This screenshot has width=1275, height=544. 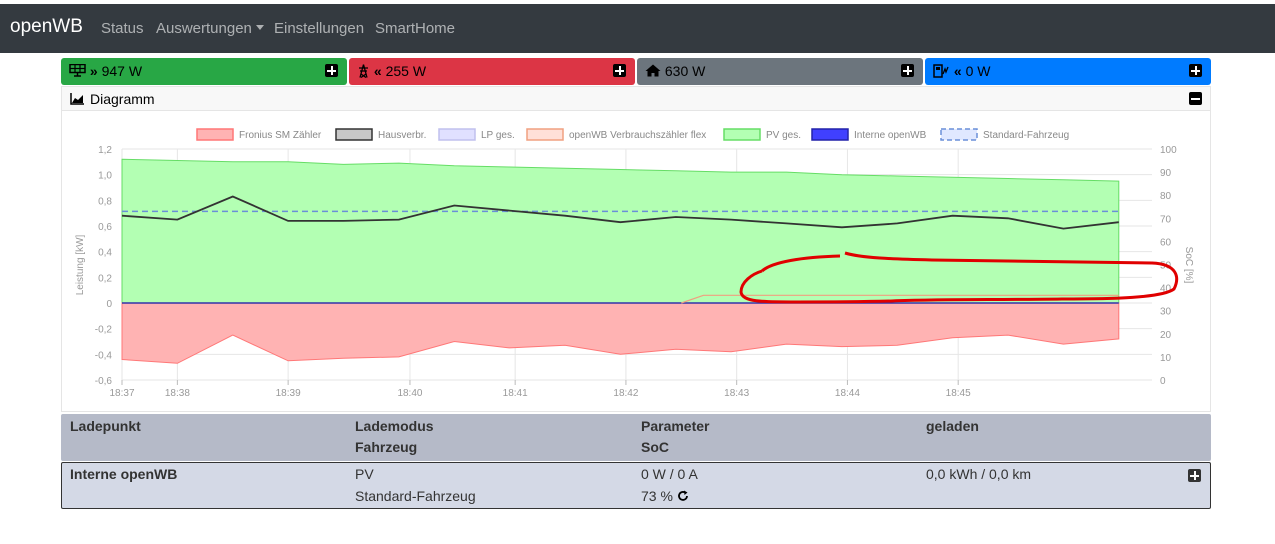 I want to click on vehicle-name: Standard-Fahrzeug, so click(x=415, y=496).